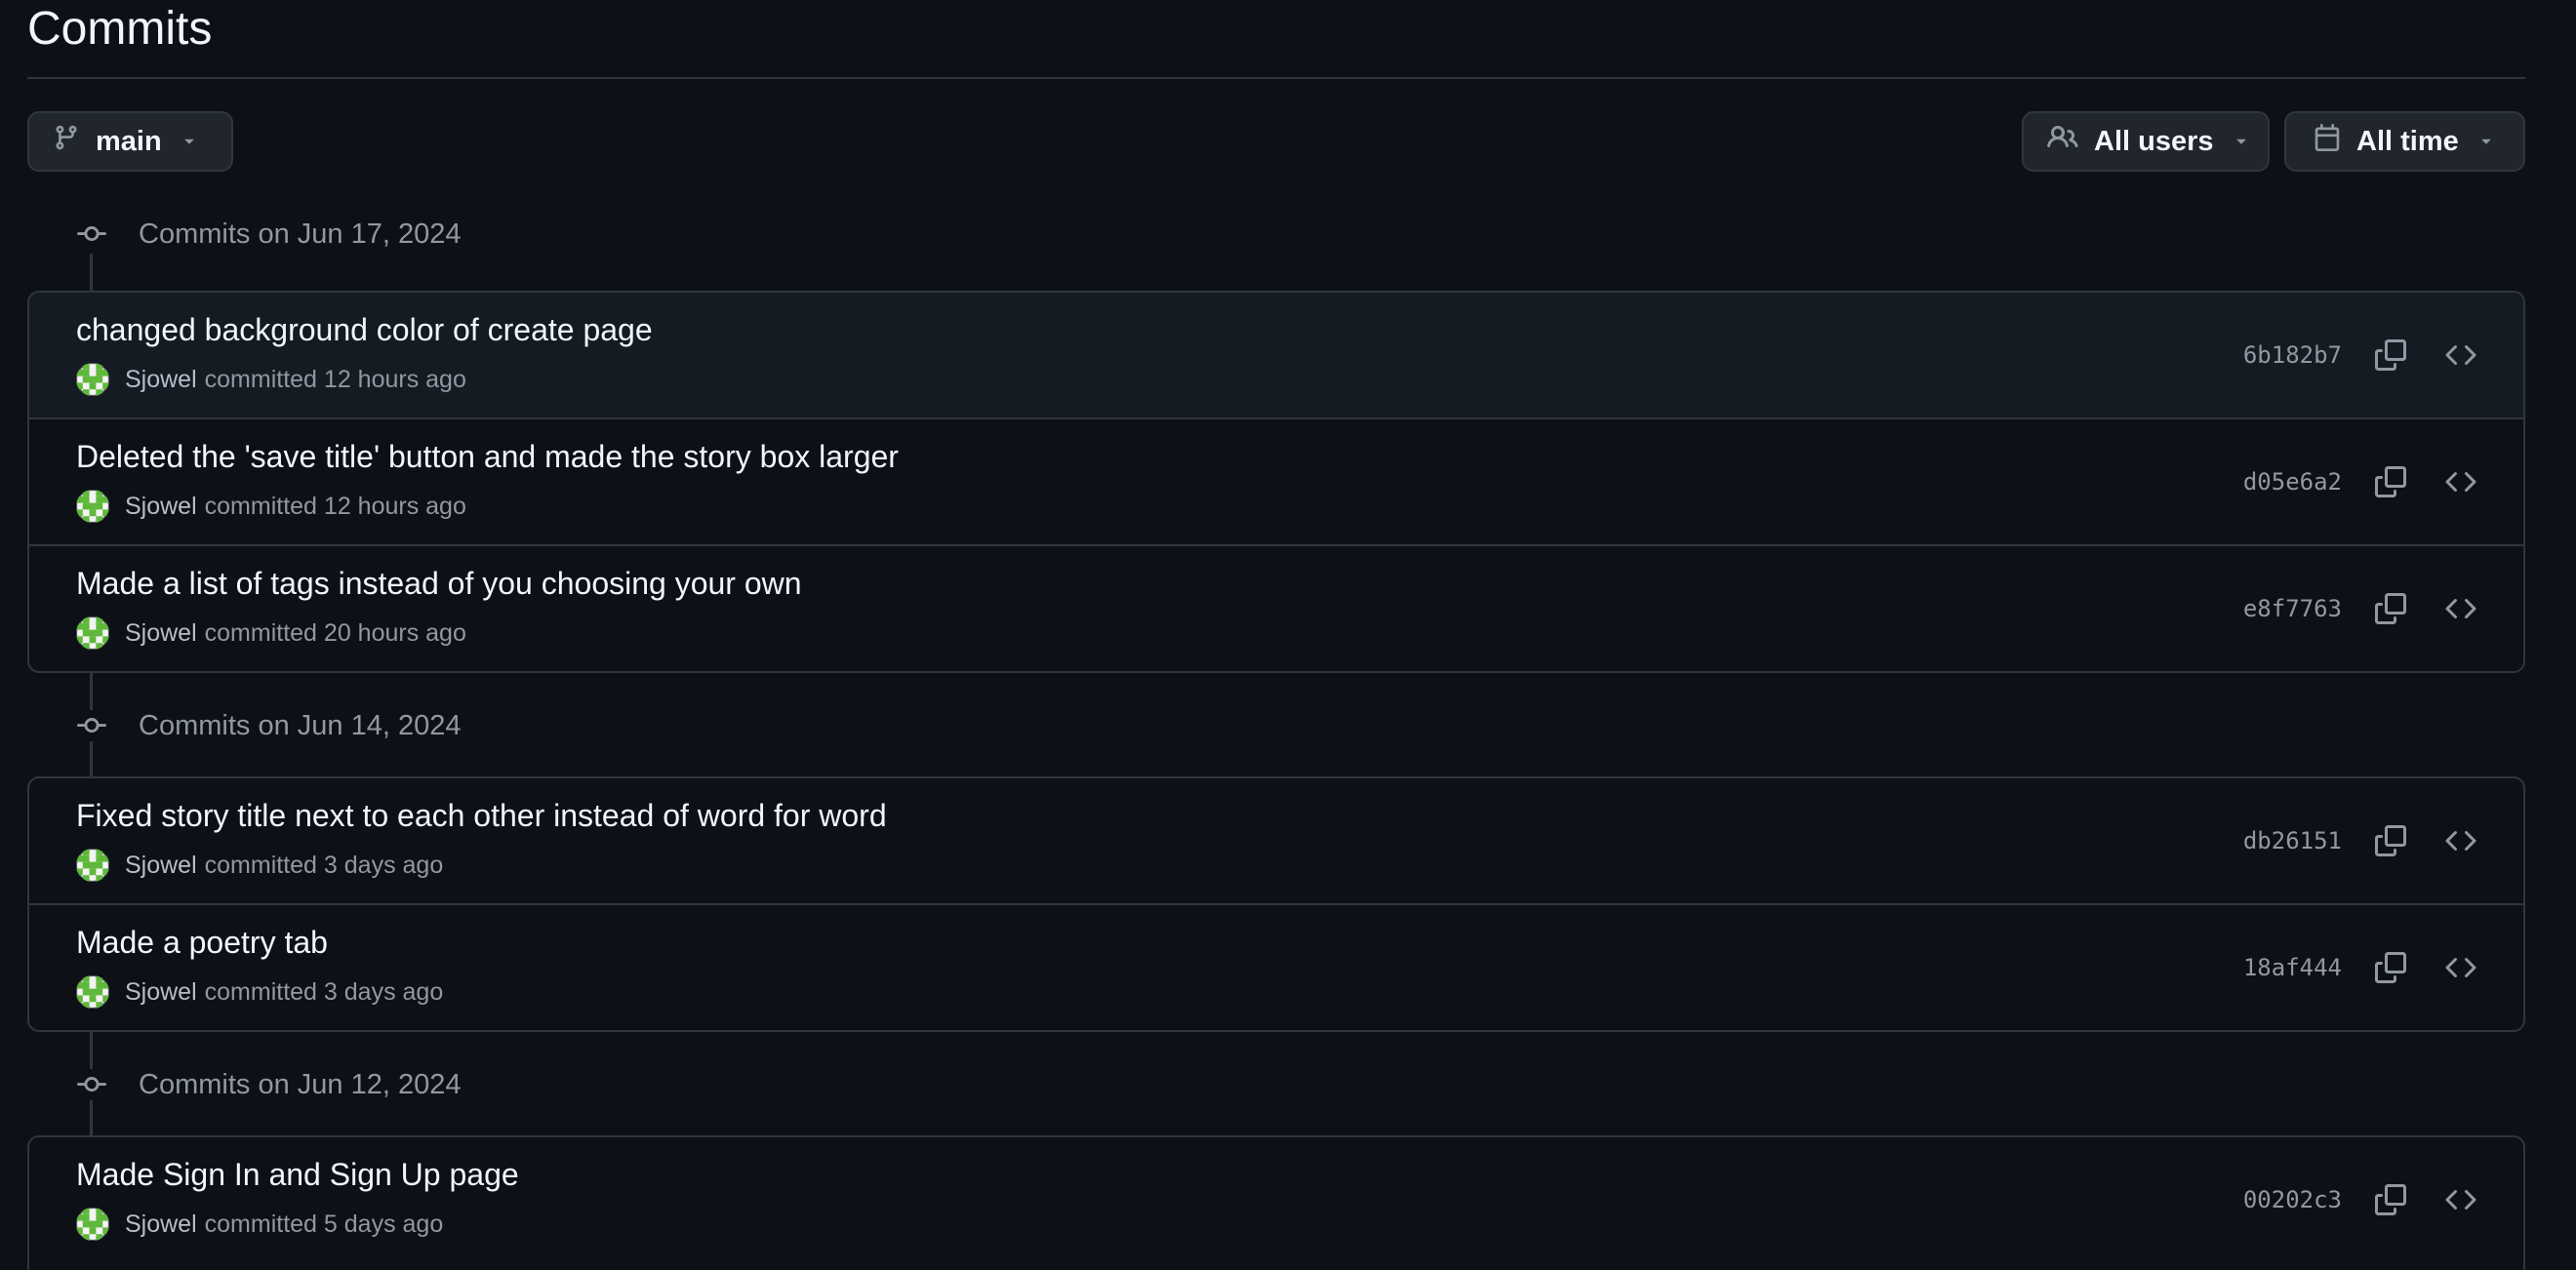 This screenshot has width=2576, height=1270. I want to click on commit-sha-link: 6b182b7, so click(2292, 355).